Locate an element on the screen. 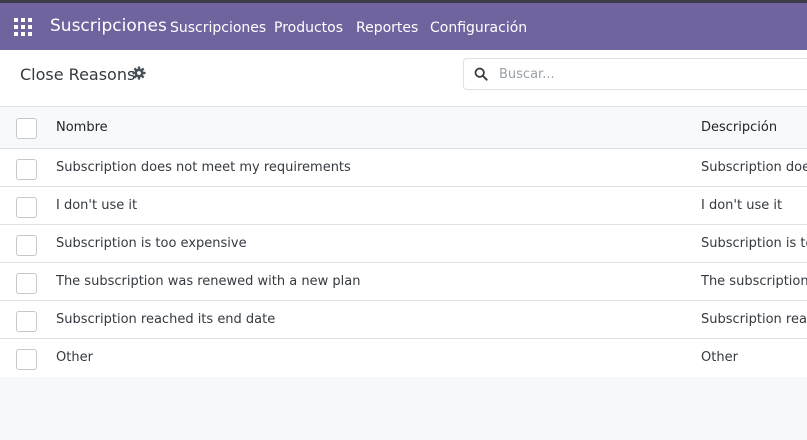 The width and height of the screenshot is (807, 440). apps-grid-icon is located at coordinates (23, 27).